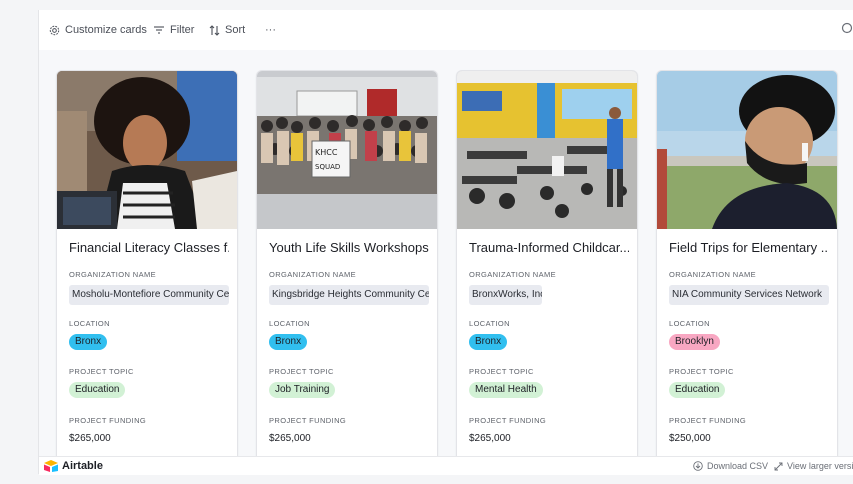 This screenshot has width=853, height=484. I want to click on search-button, so click(846, 30).